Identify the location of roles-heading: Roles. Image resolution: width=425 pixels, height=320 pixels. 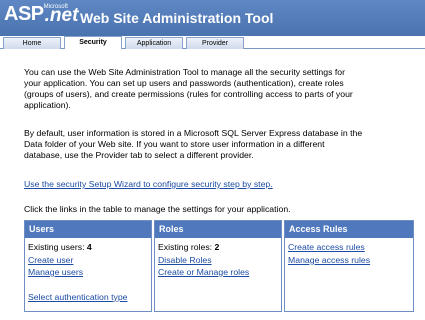
(218, 229).